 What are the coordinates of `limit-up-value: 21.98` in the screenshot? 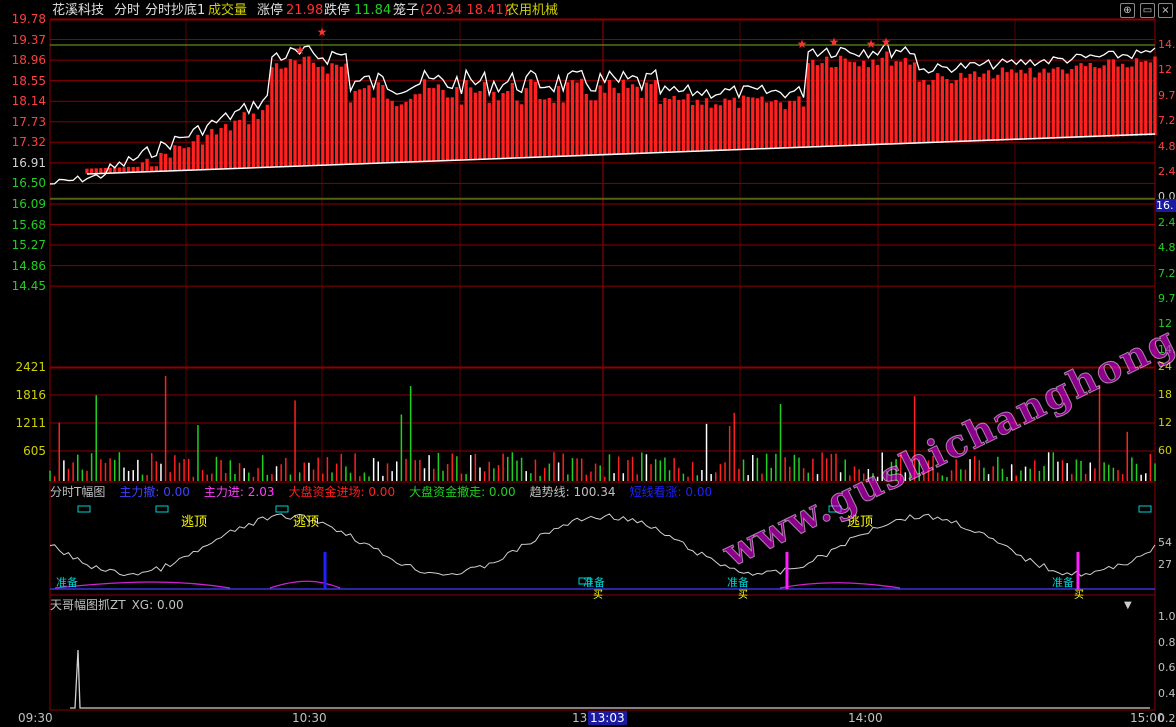 It's located at (305, 10).